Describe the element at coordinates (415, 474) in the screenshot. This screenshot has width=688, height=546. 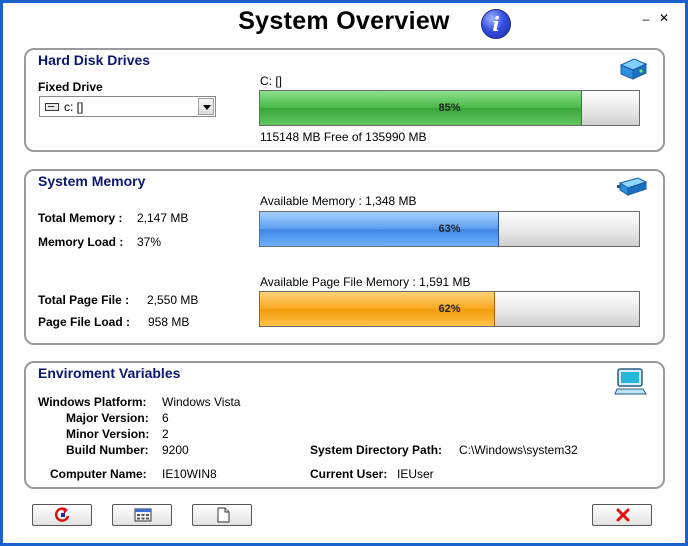
I see `current-user-value: IEUser` at that location.